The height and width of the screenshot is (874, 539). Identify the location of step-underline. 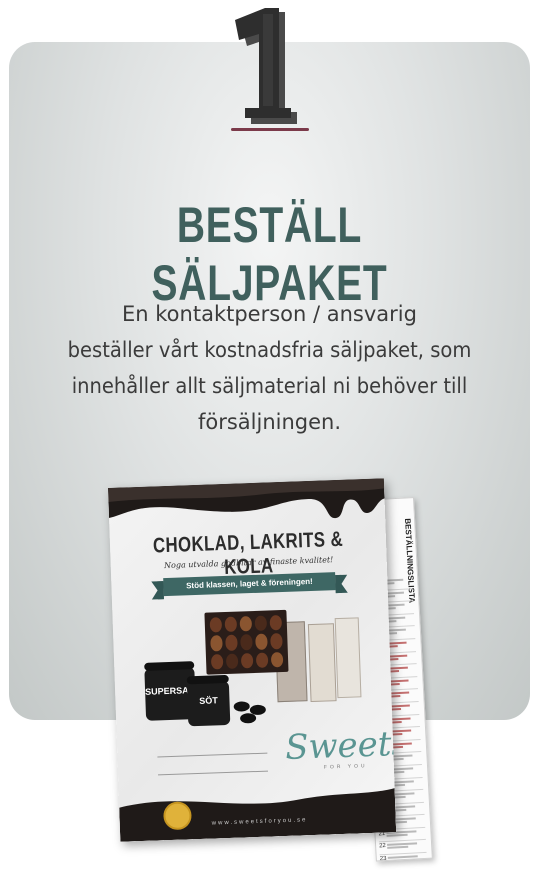
(270, 129).